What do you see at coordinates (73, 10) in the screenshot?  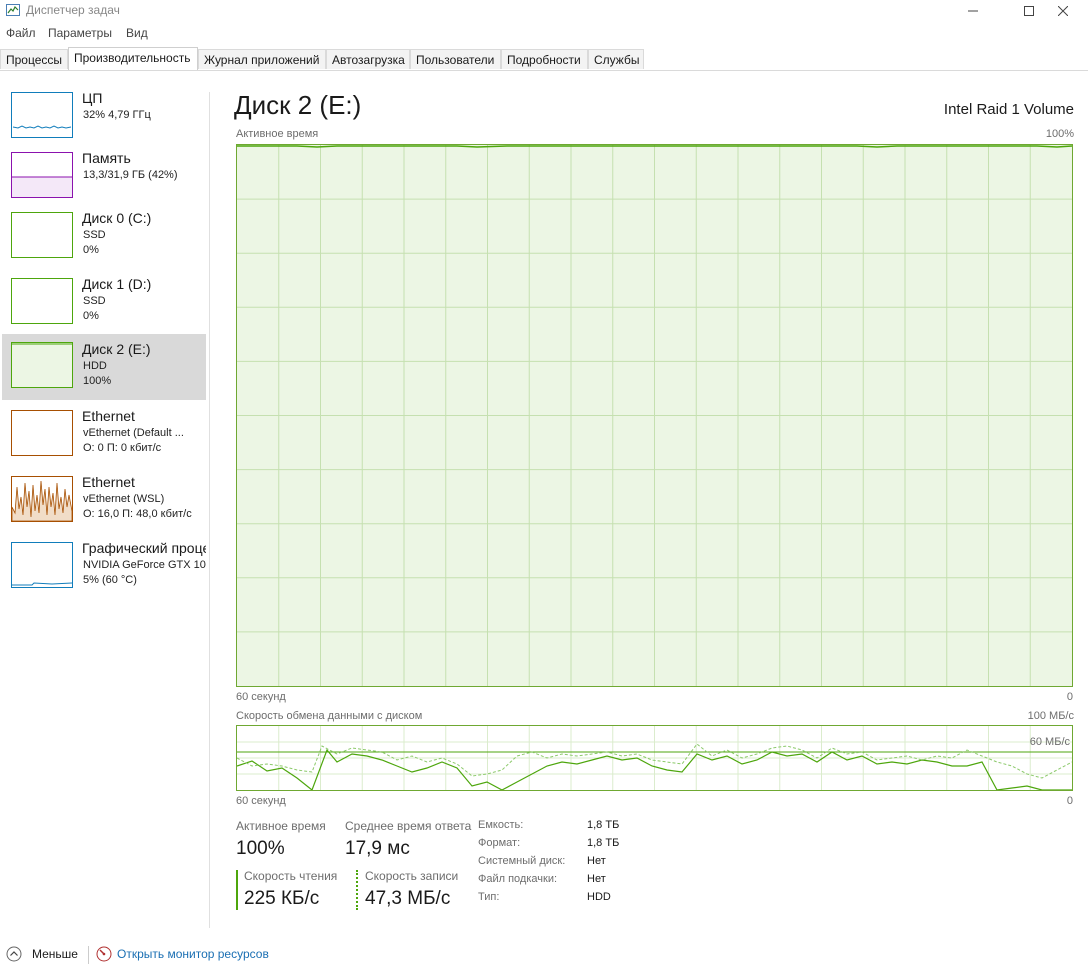 I see `window-title: Диспетчер задач` at bounding box center [73, 10].